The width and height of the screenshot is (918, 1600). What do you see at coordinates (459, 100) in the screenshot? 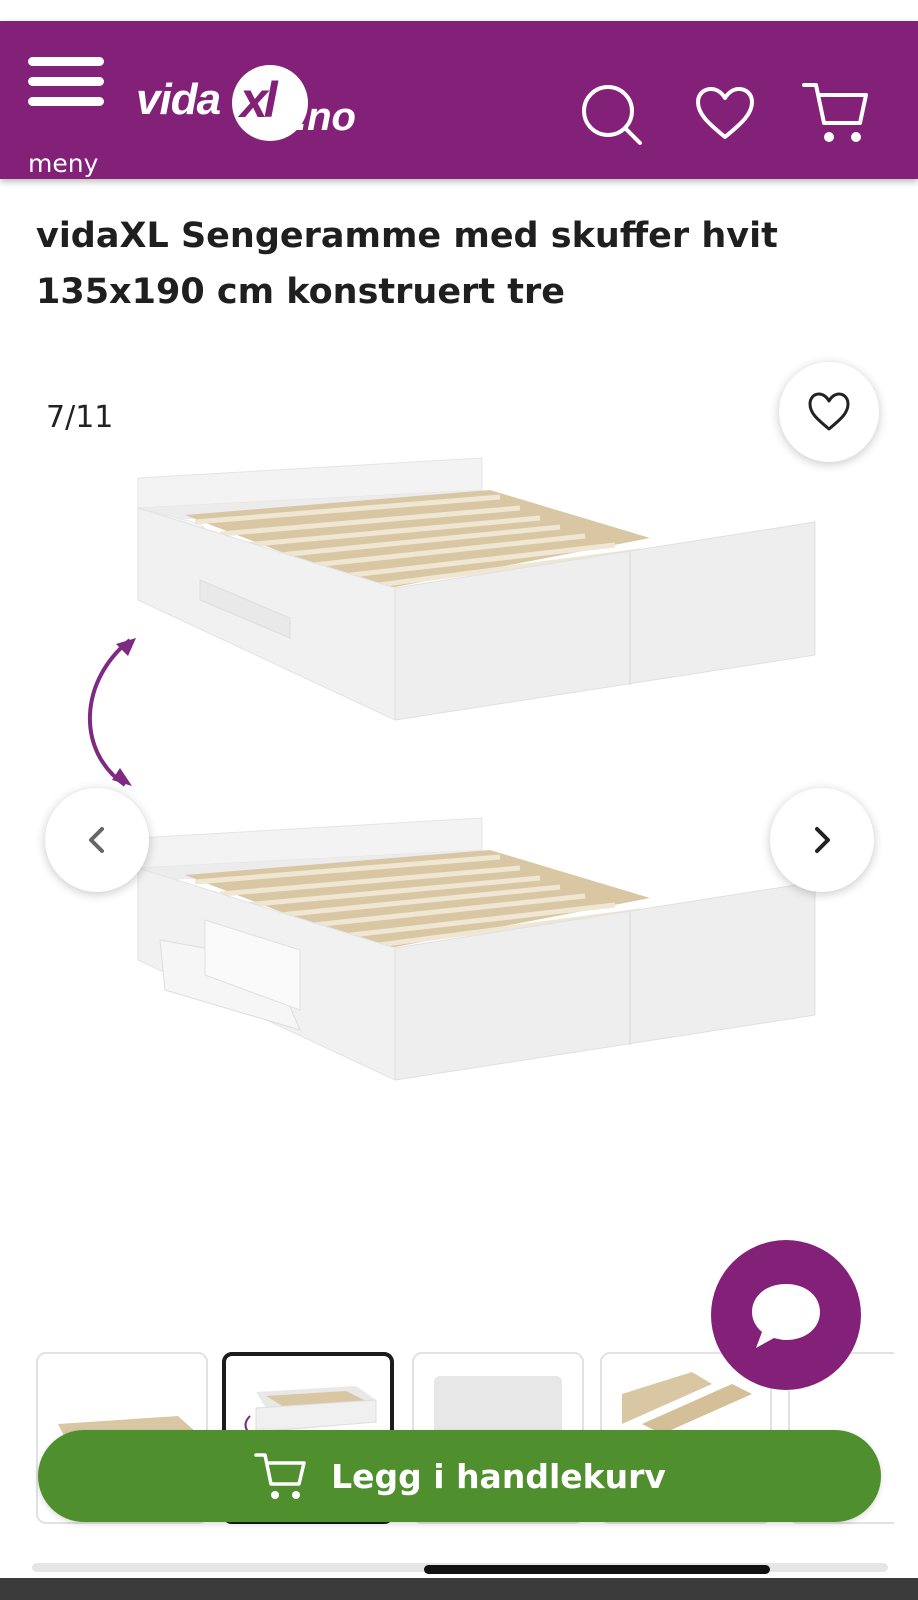
I see `site-header: meny vida xl .no` at bounding box center [459, 100].